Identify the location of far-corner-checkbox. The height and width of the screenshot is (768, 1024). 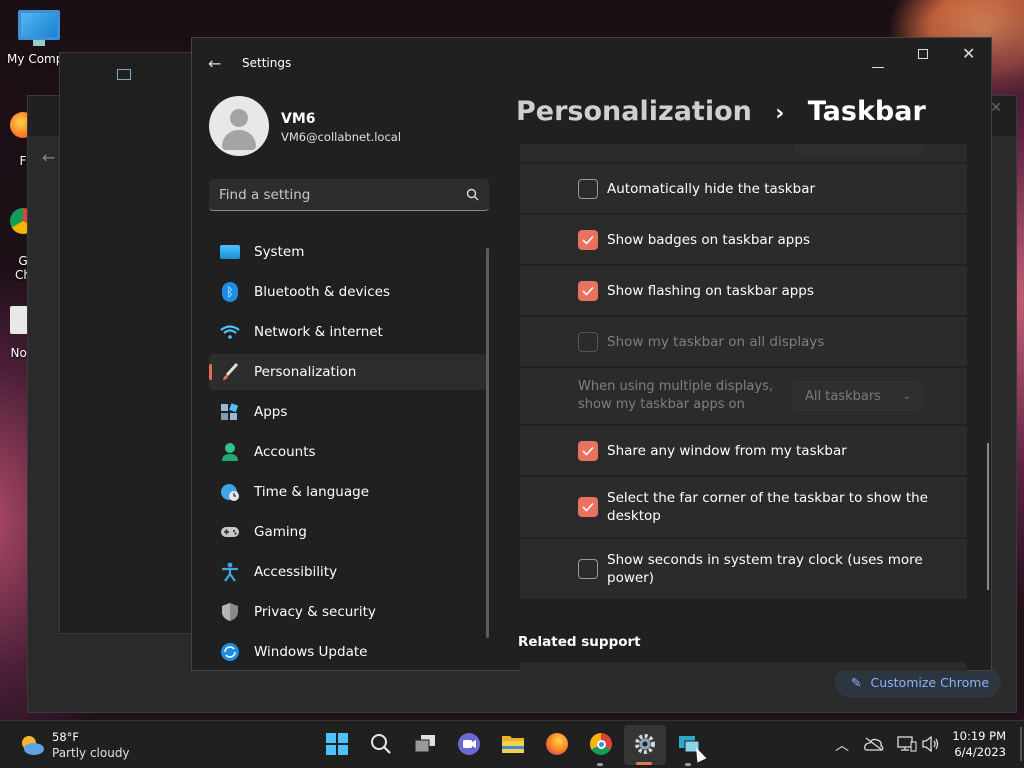
(588, 507).